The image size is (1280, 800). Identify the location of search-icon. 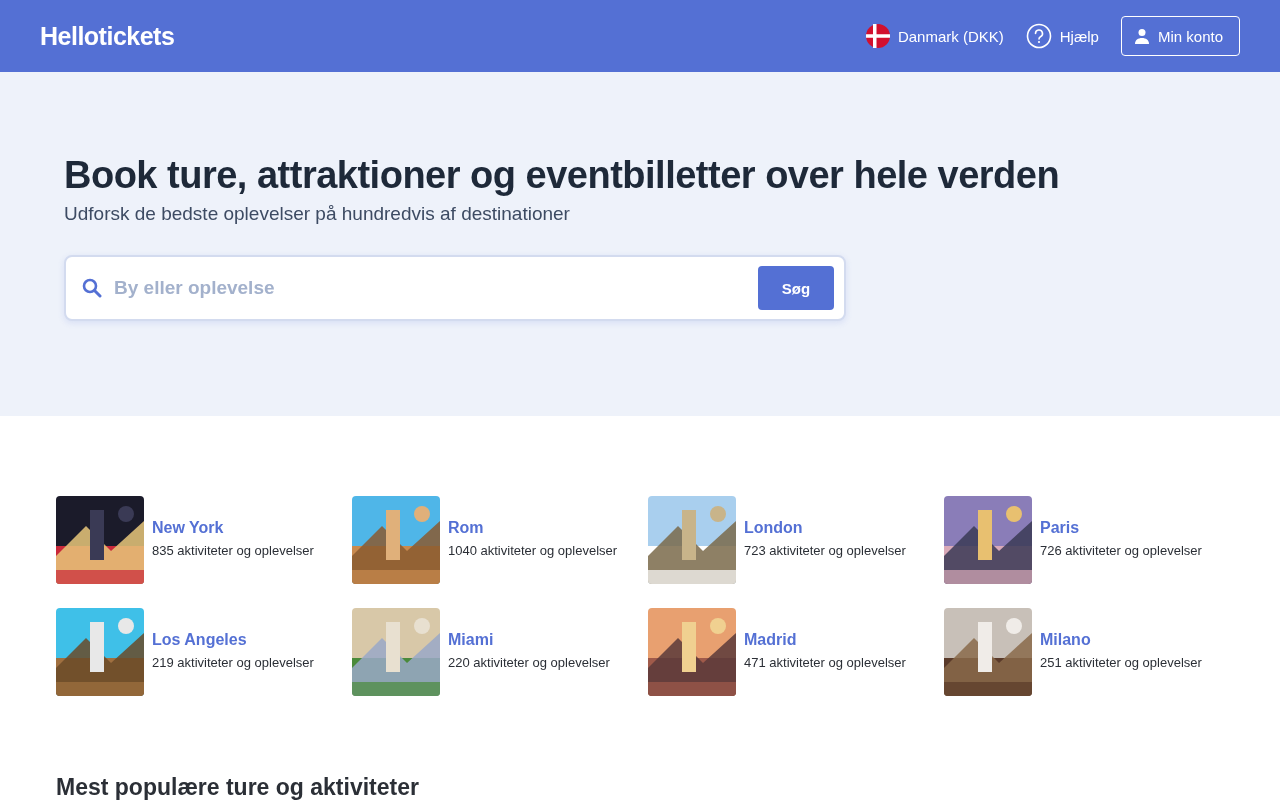
(92, 288).